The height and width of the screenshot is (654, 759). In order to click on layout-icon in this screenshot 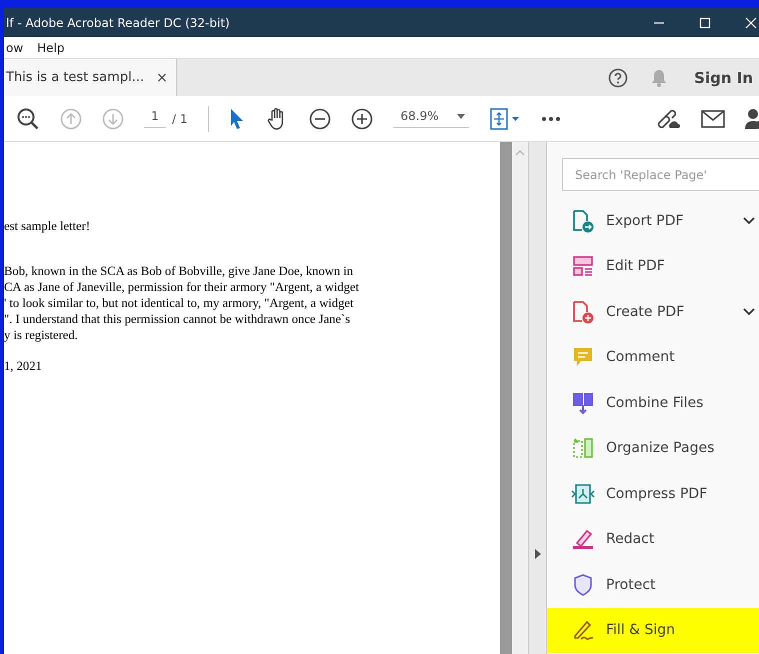, I will do `click(583, 266)`.